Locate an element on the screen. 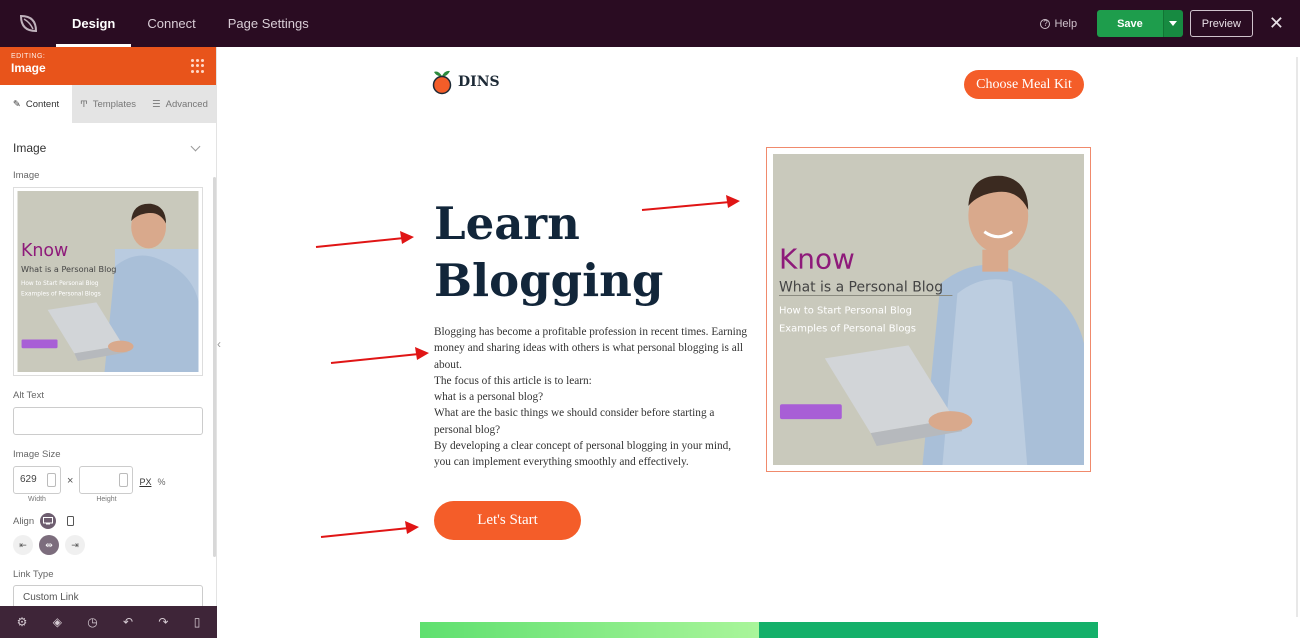  align-center-icon: ⇹ is located at coordinates (49, 545).